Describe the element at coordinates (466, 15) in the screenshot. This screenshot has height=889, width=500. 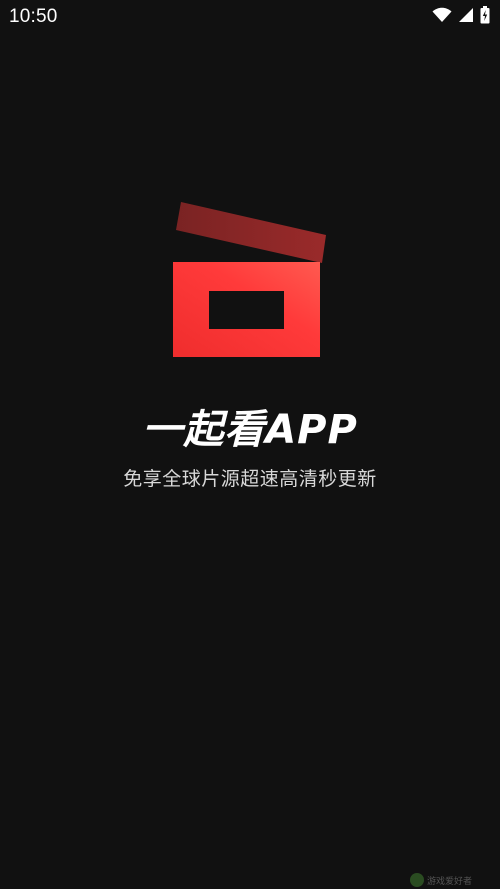
I see `cellular-signal-icon` at that location.